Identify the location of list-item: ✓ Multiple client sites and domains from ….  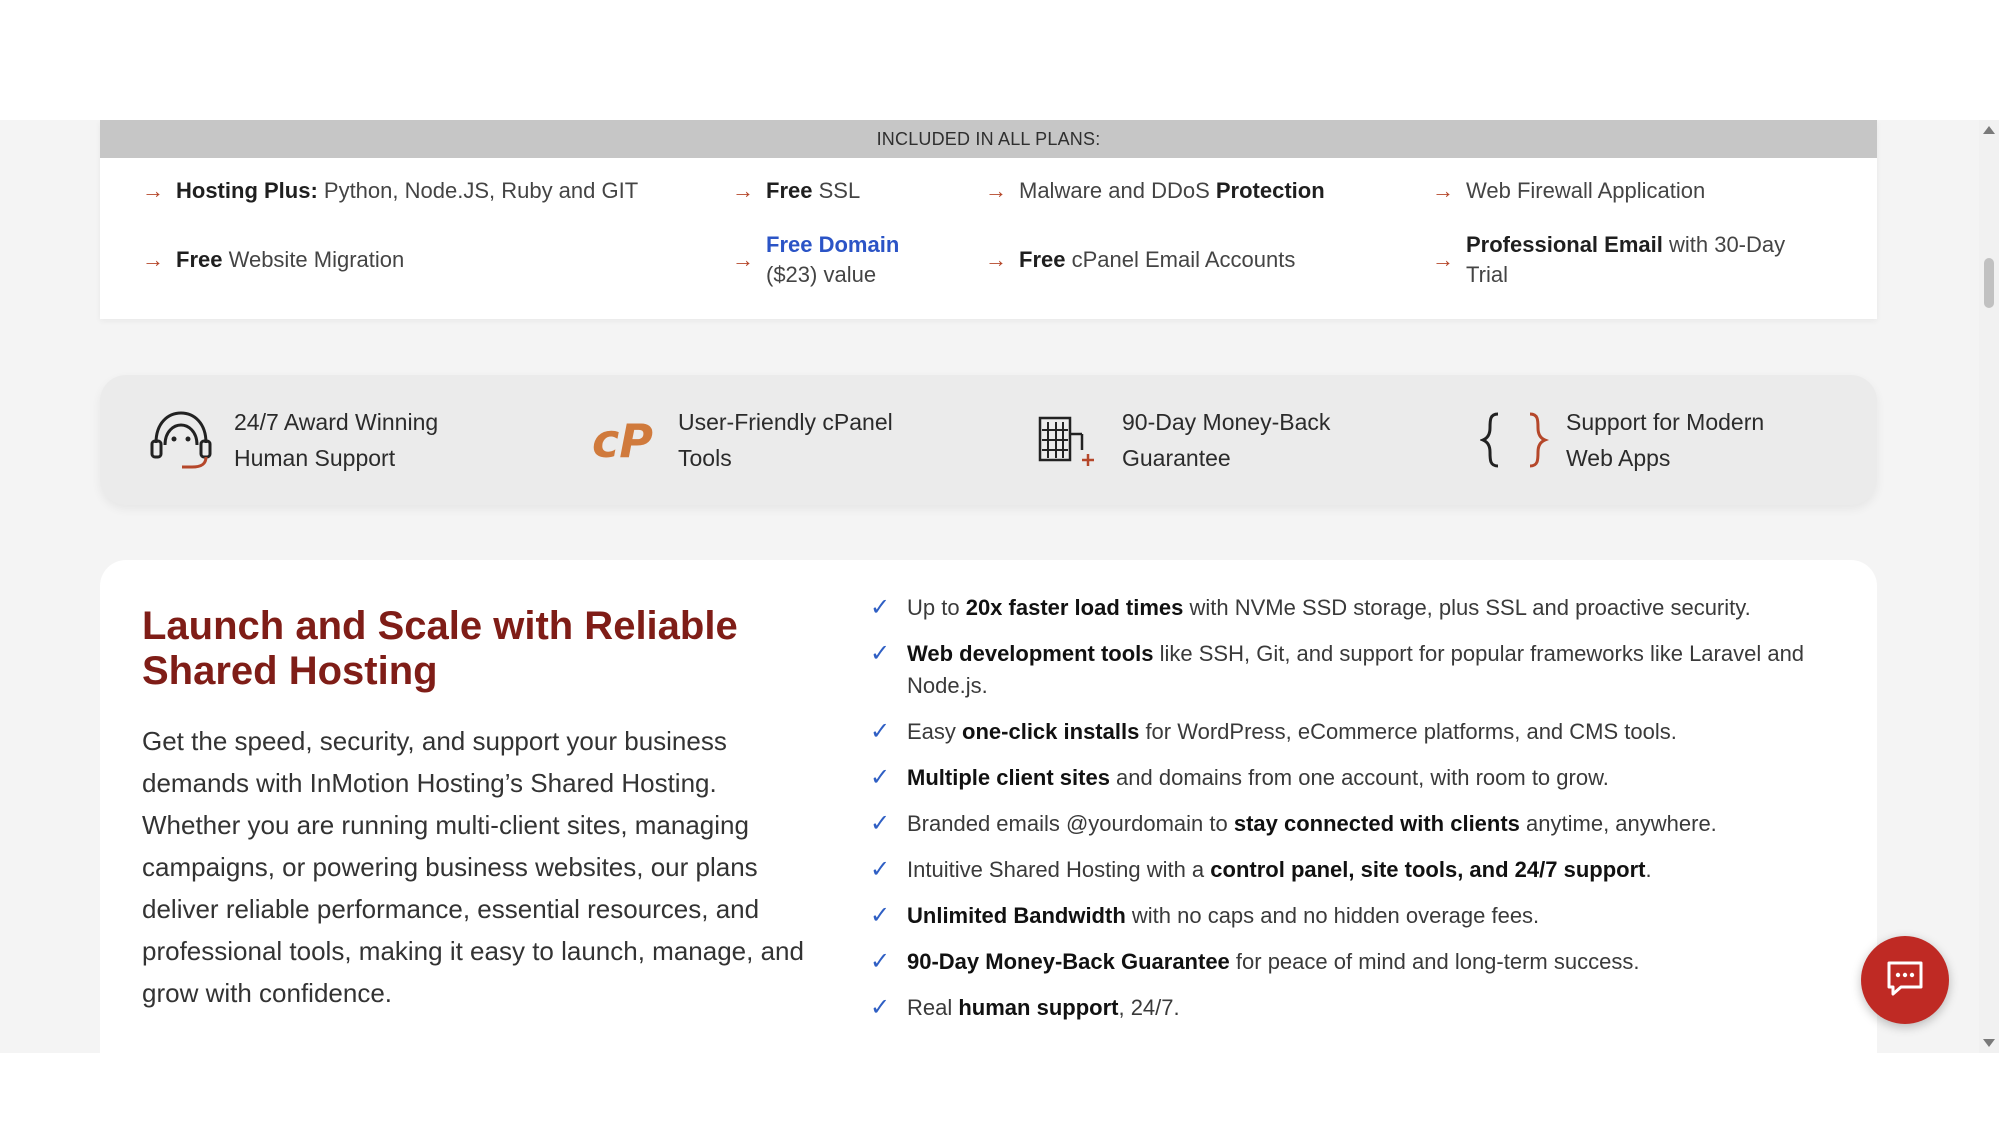
(1360, 778).